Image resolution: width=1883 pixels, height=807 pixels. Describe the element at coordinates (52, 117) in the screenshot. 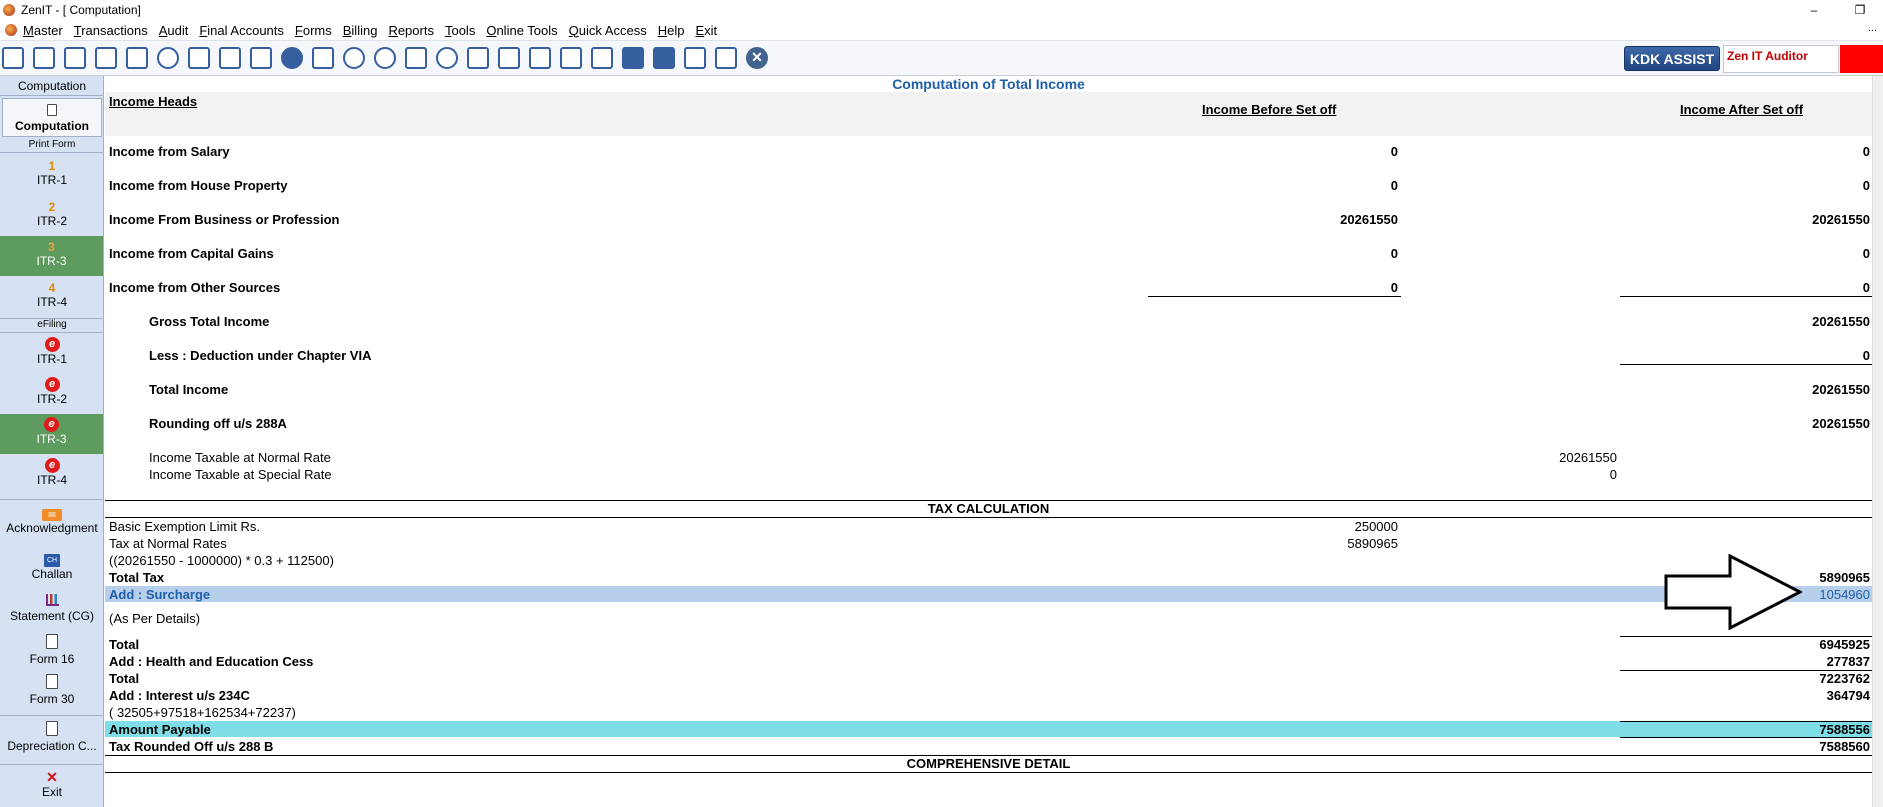

I see `sidebar-item-computation: Computation` at that location.